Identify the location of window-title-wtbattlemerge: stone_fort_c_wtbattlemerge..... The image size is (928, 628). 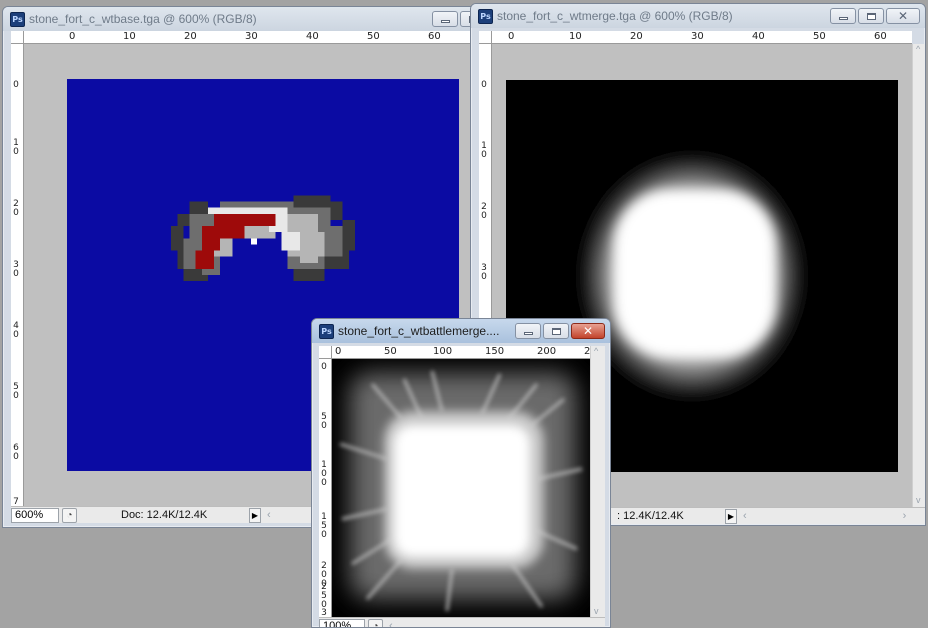
(419, 331).